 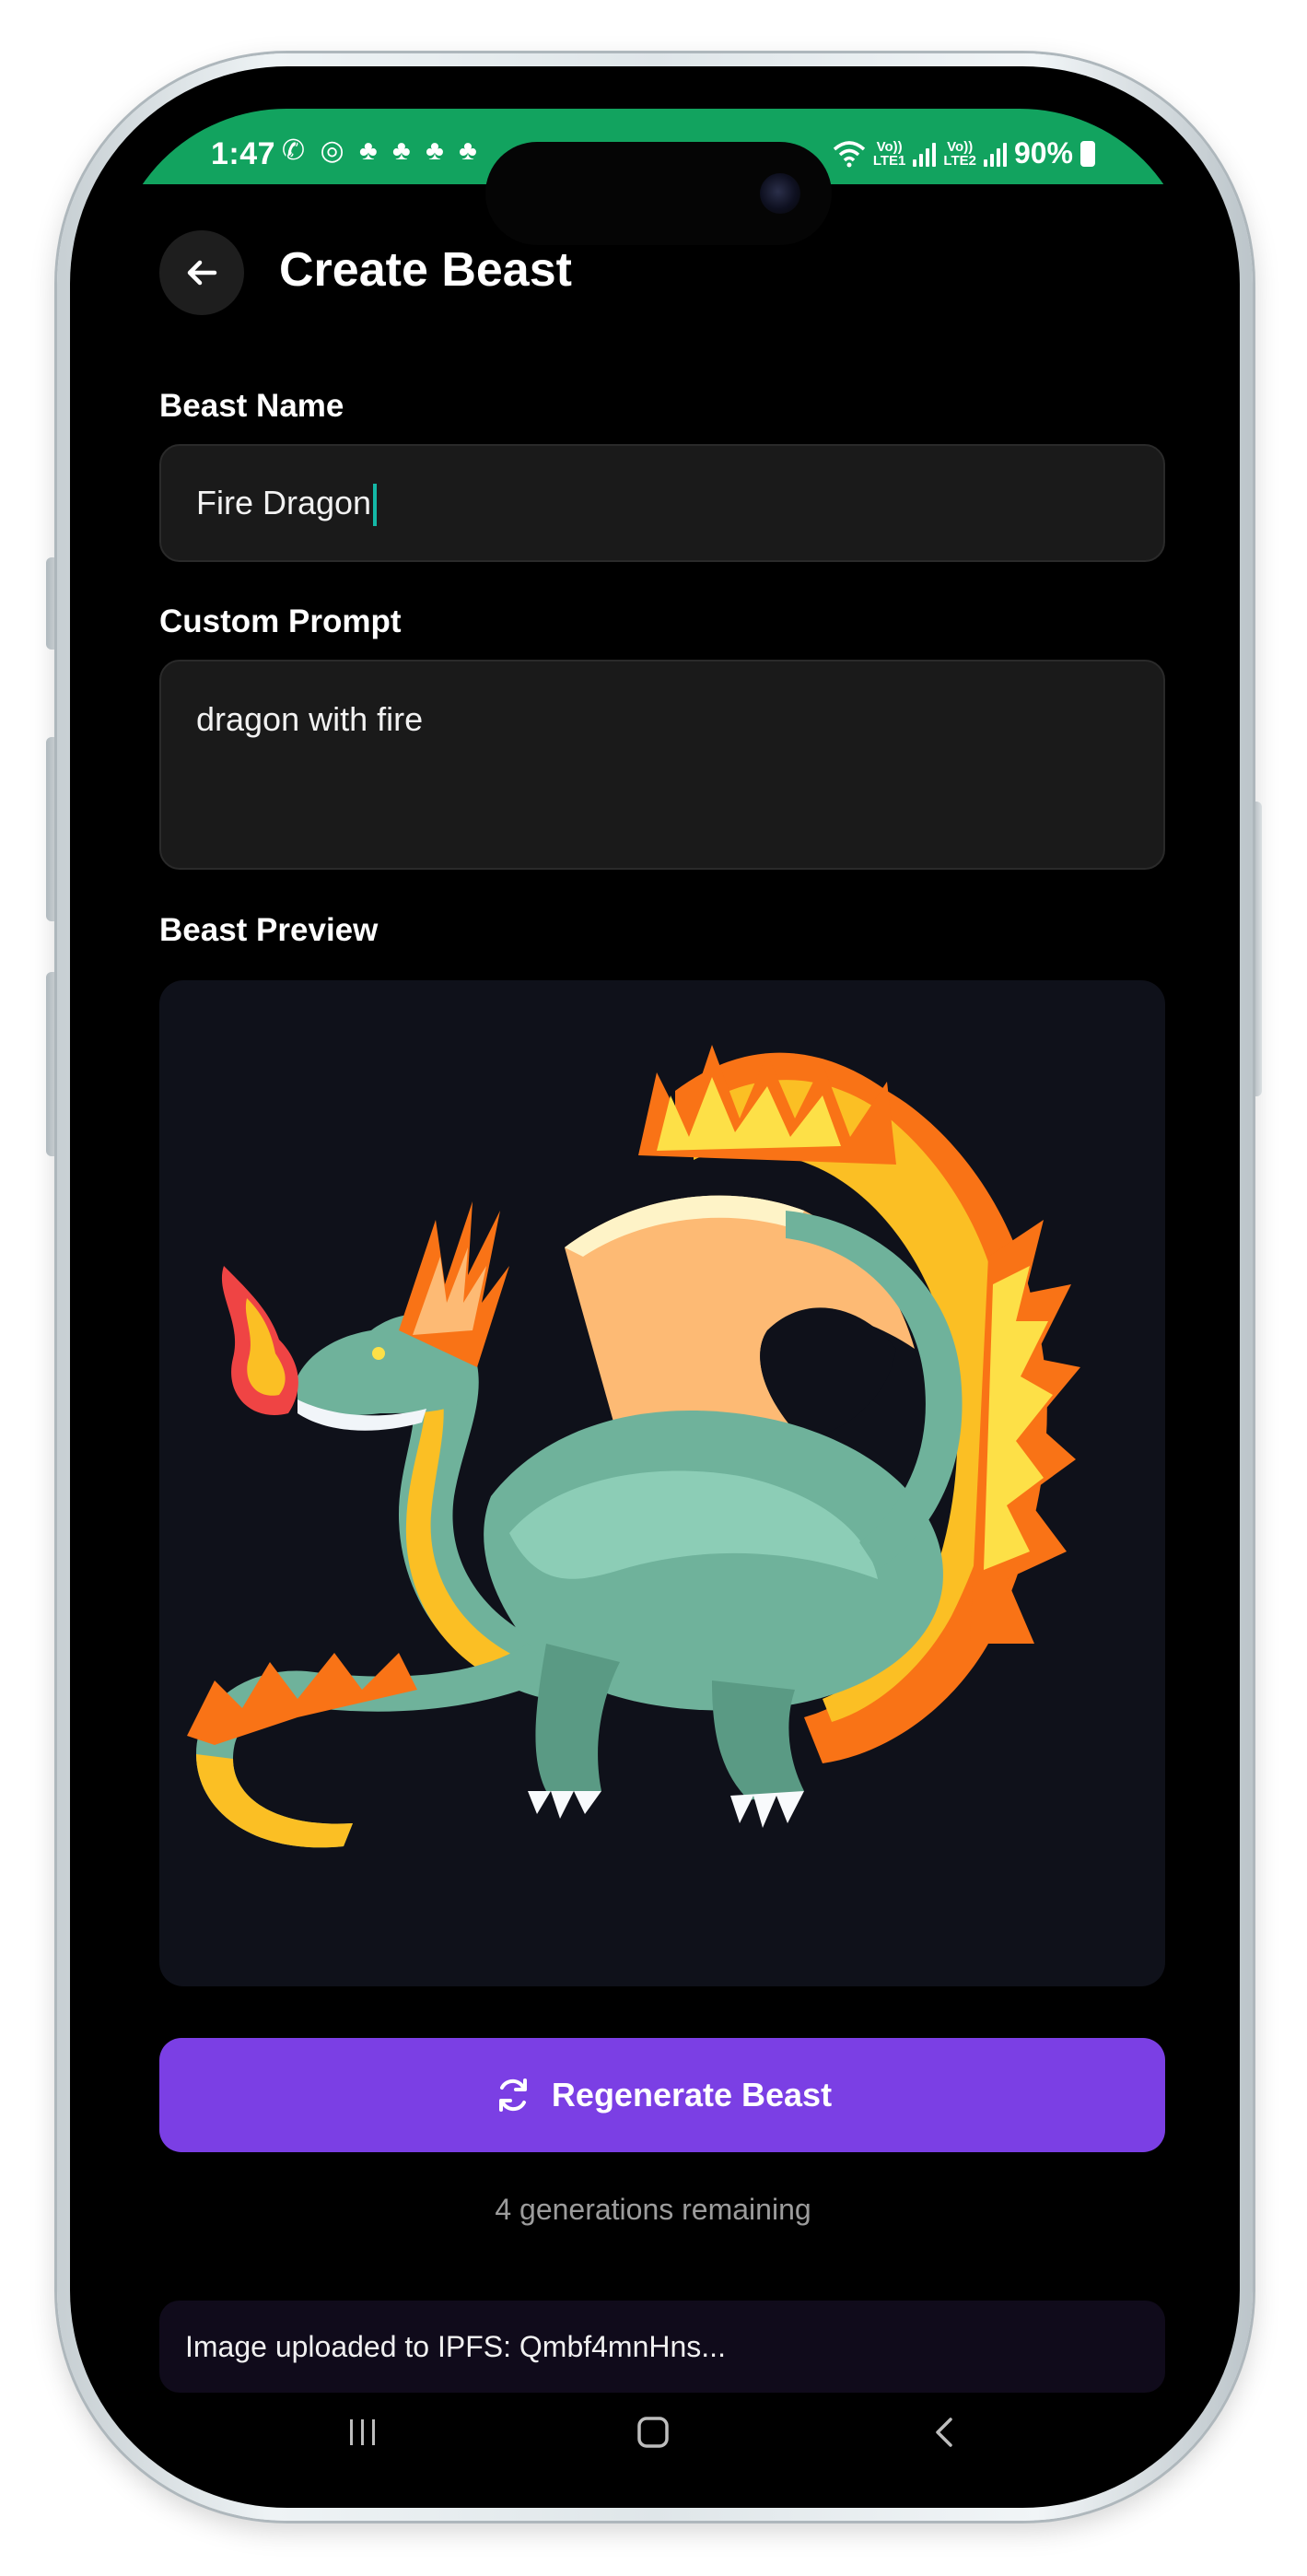 What do you see at coordinates (280, 621) in the screenshot?
I see `custom-prompt-label: Custom Prompt` at bounding box center [280, 621].